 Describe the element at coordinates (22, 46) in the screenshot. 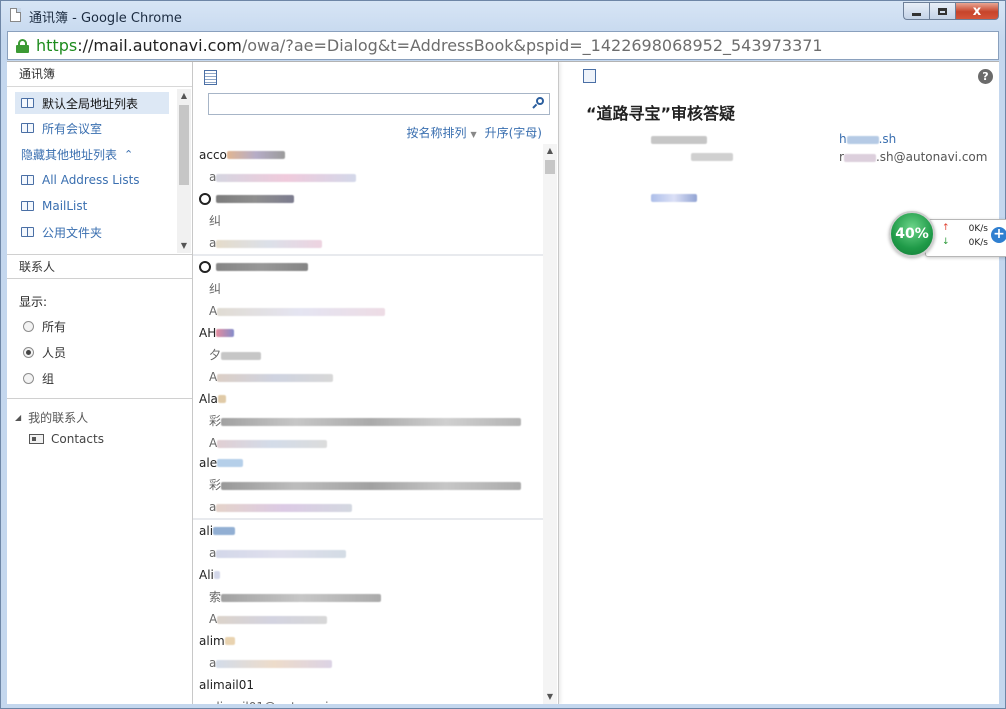

I see `lock-icon` at that location.